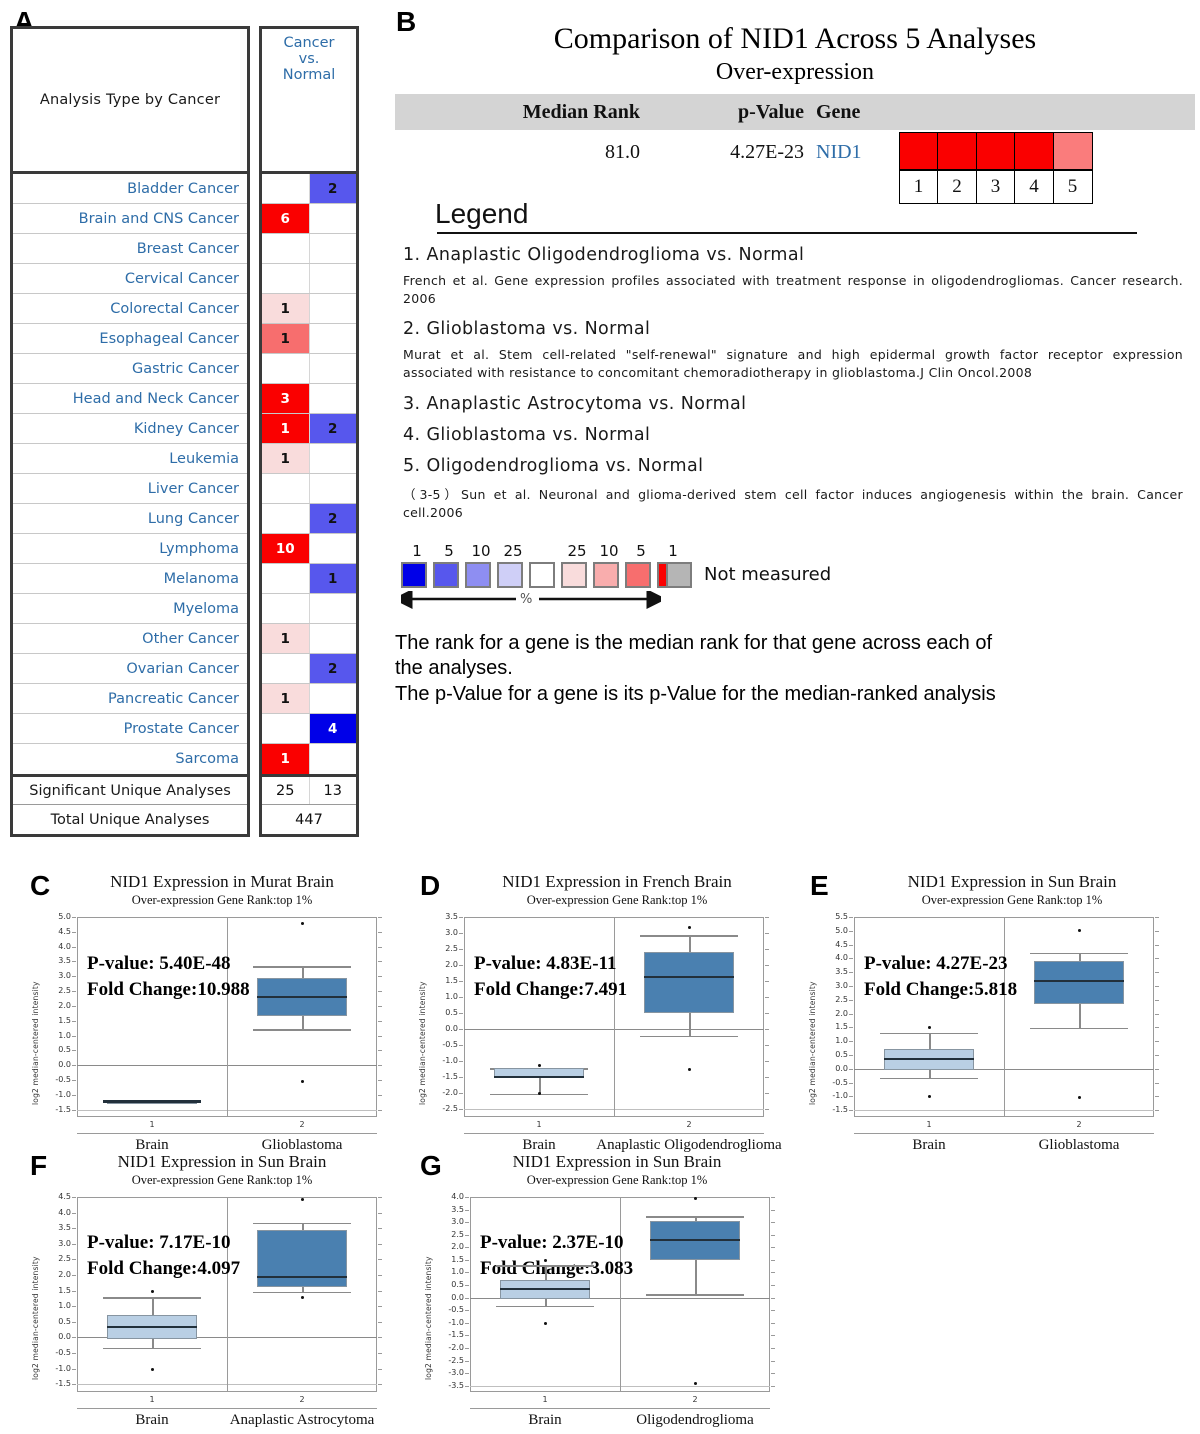 The height and width of the screenshot is (1434, 1200). Describe the element at coordinates (332, 578) in the screenshot. I see `under-expression-cell: 1` at that location.